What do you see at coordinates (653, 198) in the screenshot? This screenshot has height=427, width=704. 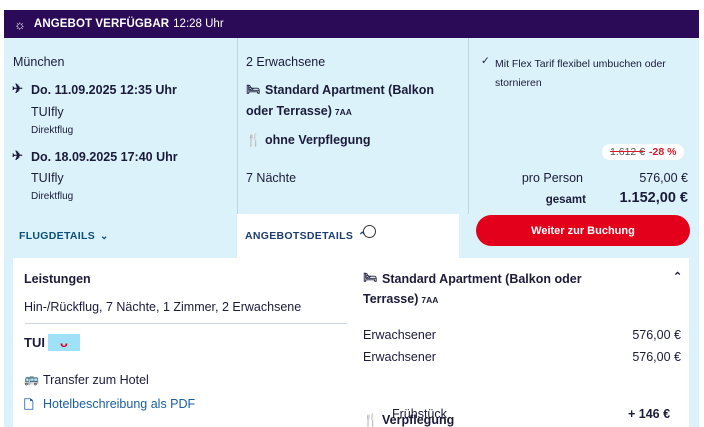 I see `total-price: 1.152,00 €` at bounding box center [653, 198].